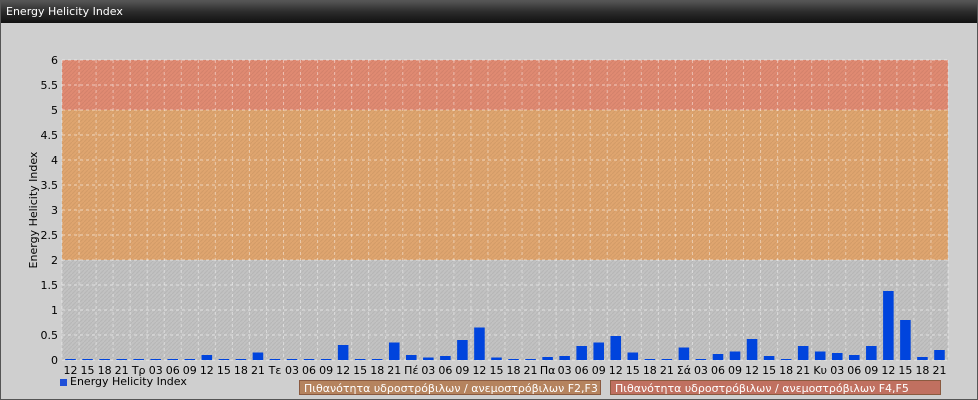 Image resolution: width=978 pixels, height=400 pixels. I want to click on y-tick-label: 3, so click(54, 210).